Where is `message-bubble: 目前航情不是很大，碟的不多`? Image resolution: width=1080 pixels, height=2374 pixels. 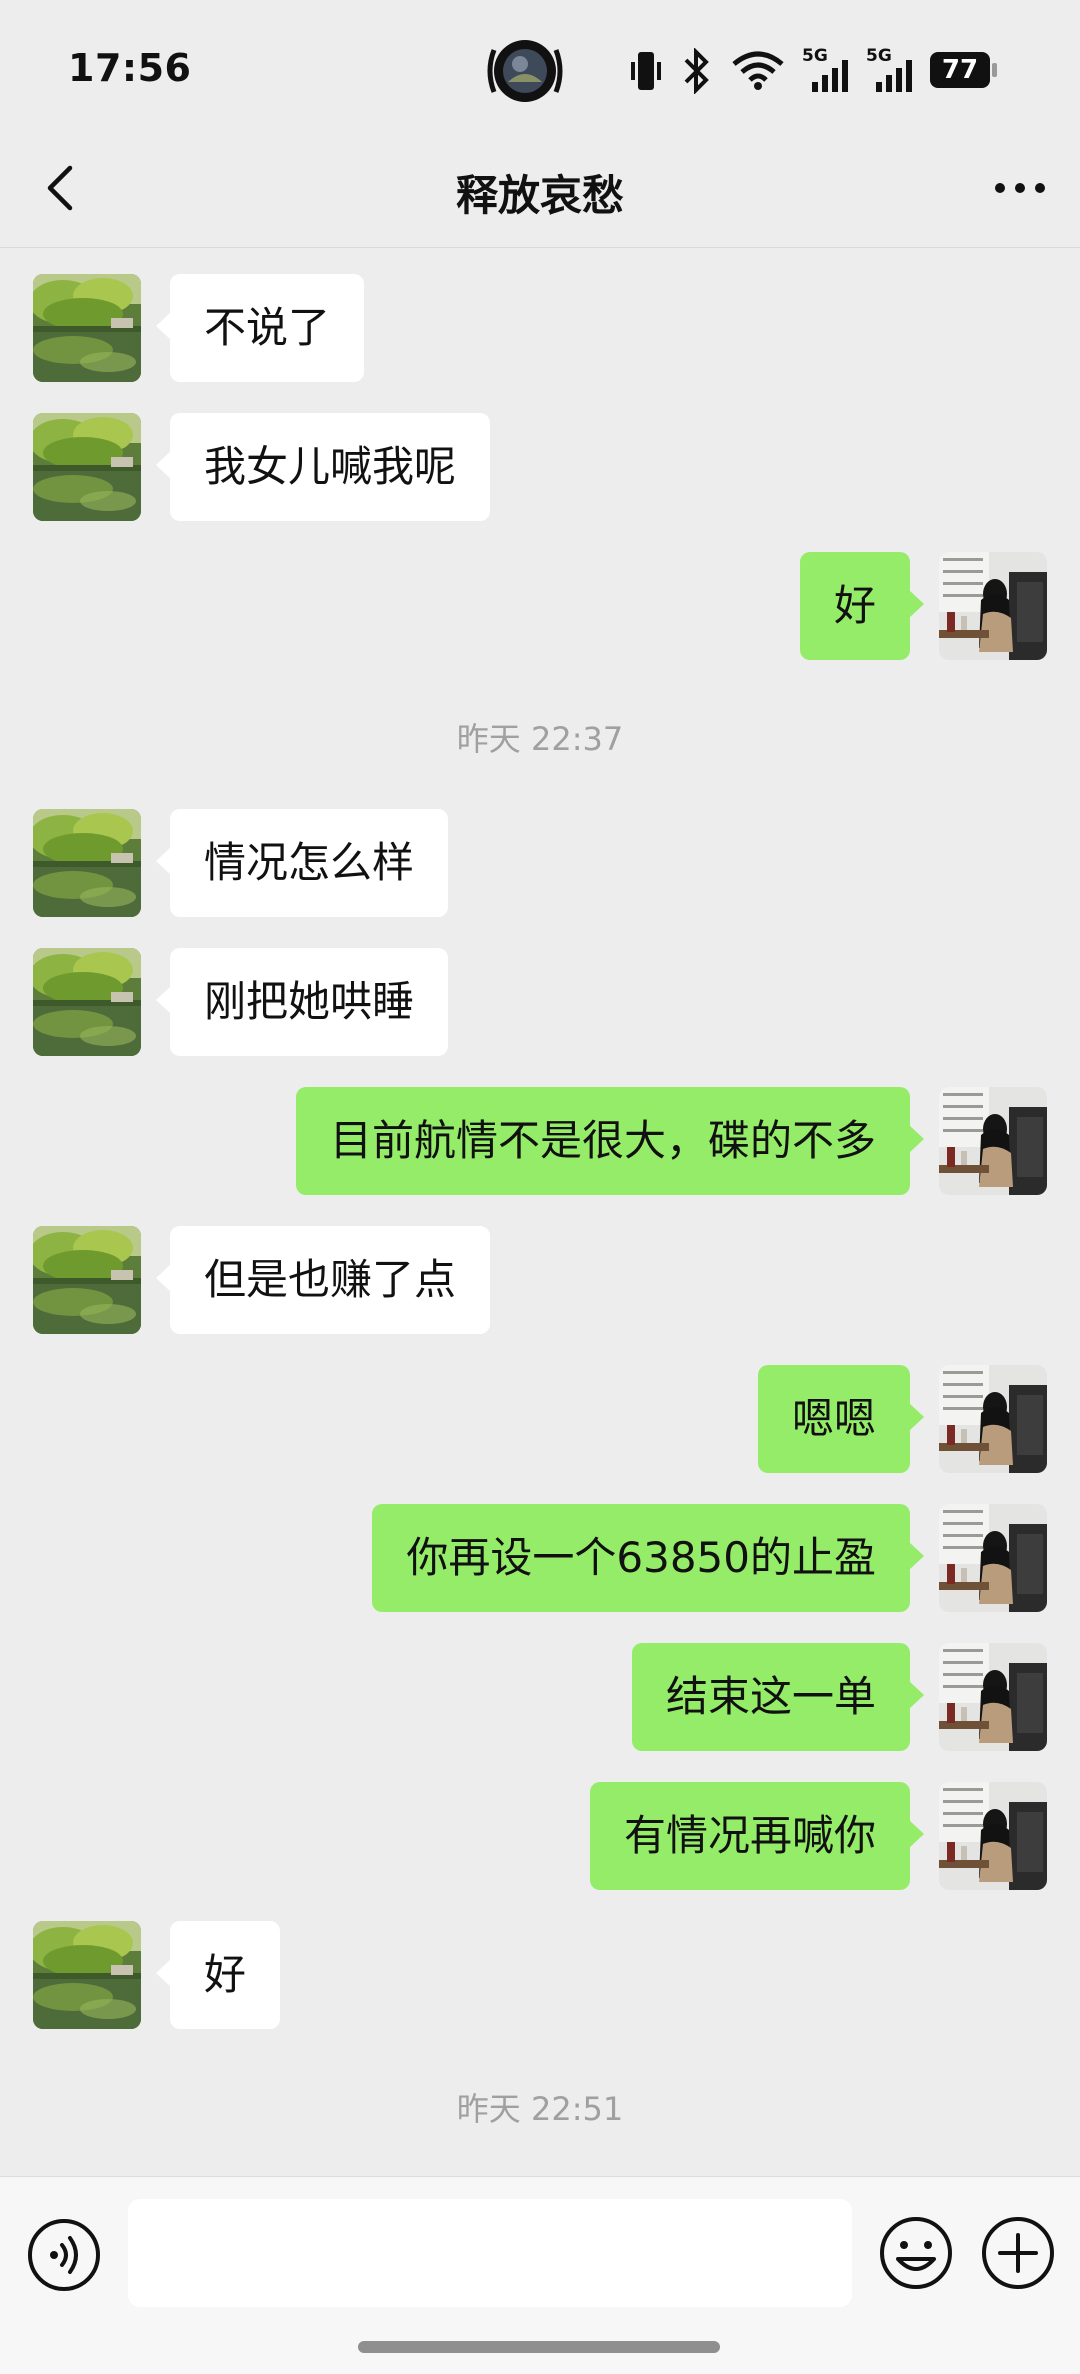 message-bubble: 目前航情不是很大，碟的不多 is located at coordinates (610, 1141).